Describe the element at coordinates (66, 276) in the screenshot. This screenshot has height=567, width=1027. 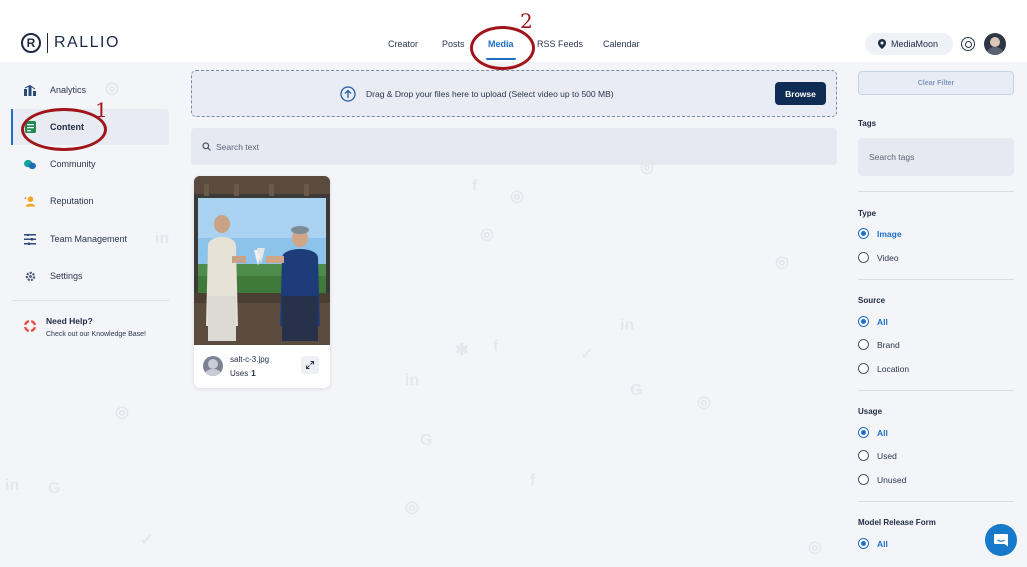
I see `sidebar-item-label: Settings` at that location.